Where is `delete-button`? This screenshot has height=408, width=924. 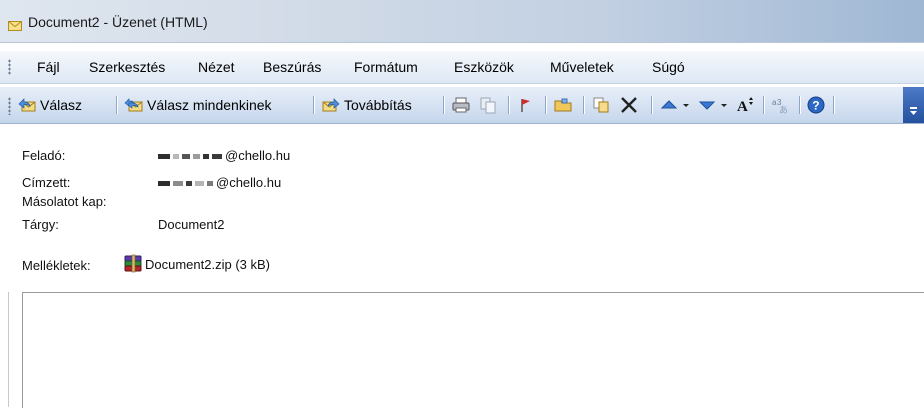 delete-button is located at coordinates (630, 105).